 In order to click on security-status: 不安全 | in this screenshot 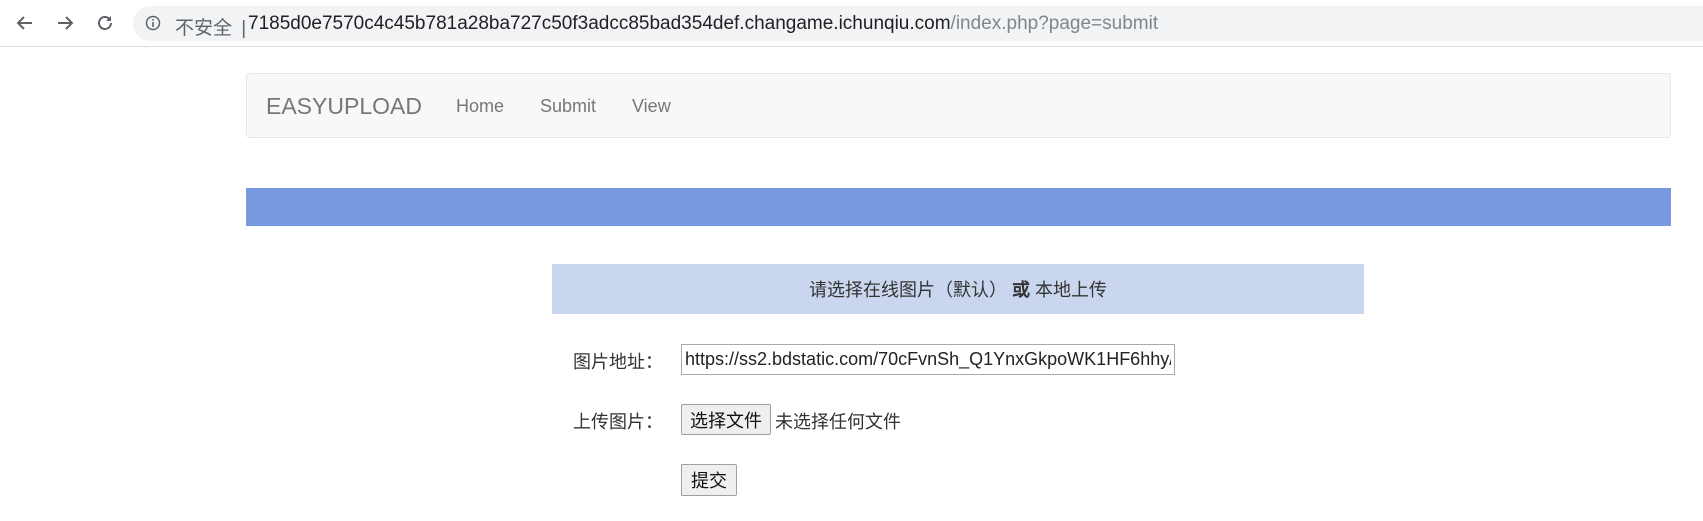, I will do `click(210, 26)`.